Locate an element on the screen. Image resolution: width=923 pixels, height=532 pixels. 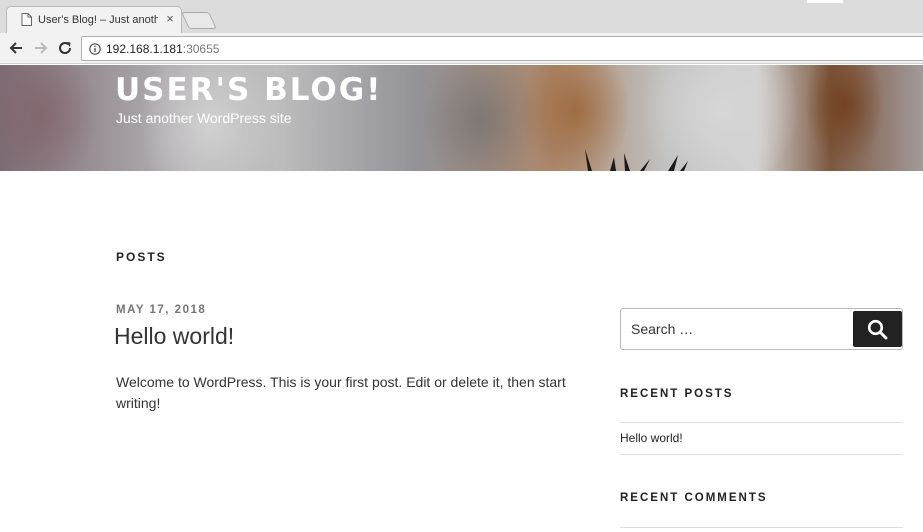
recent-post-link: Hello world! is located at coordinates (651, 438).